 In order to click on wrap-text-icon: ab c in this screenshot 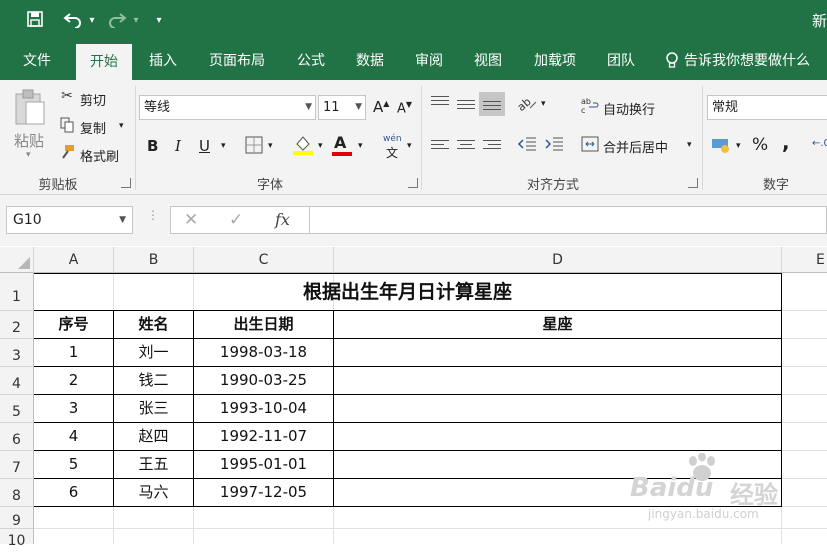, I will do `click(590, 107)`.